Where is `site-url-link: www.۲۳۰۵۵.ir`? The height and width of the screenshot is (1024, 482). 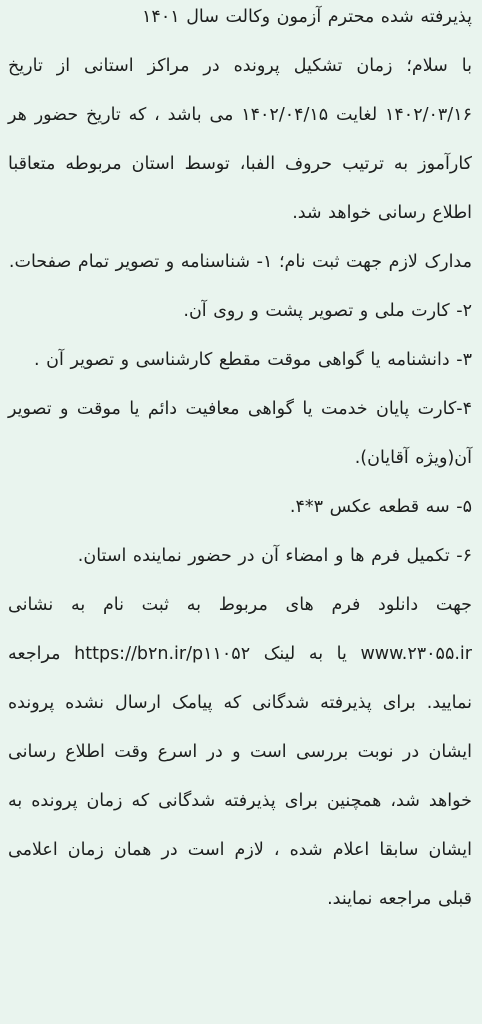
site-url-link: www.۲۳۰۵۵.ir is located at coordinates (416, 654).